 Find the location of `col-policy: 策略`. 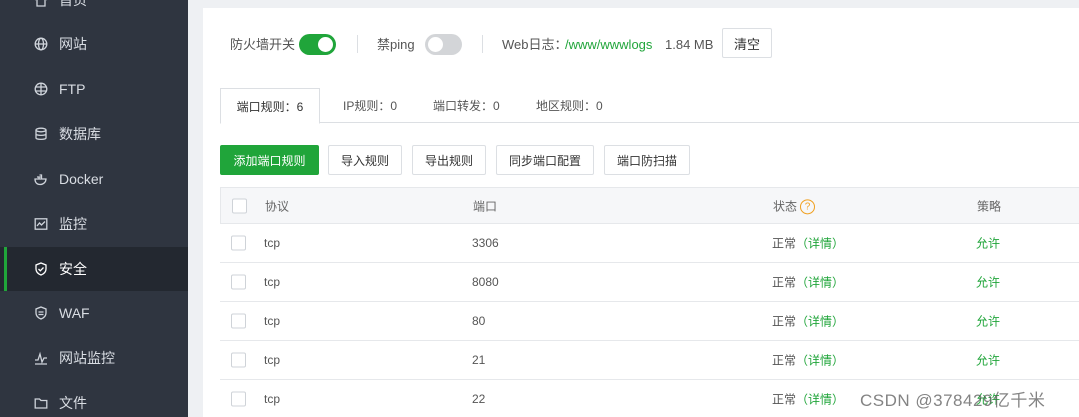

col-policy: 策略 is located at coordinates (989, 206).